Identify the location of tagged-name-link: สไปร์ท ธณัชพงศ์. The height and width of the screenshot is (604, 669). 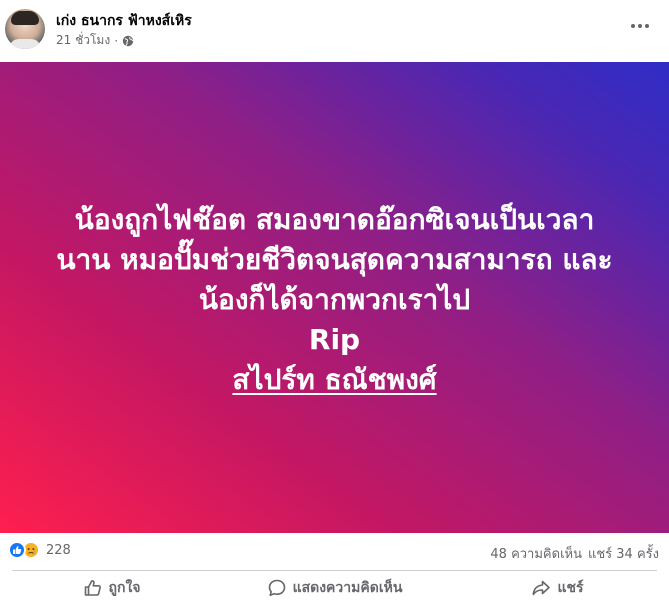
(334, 379).